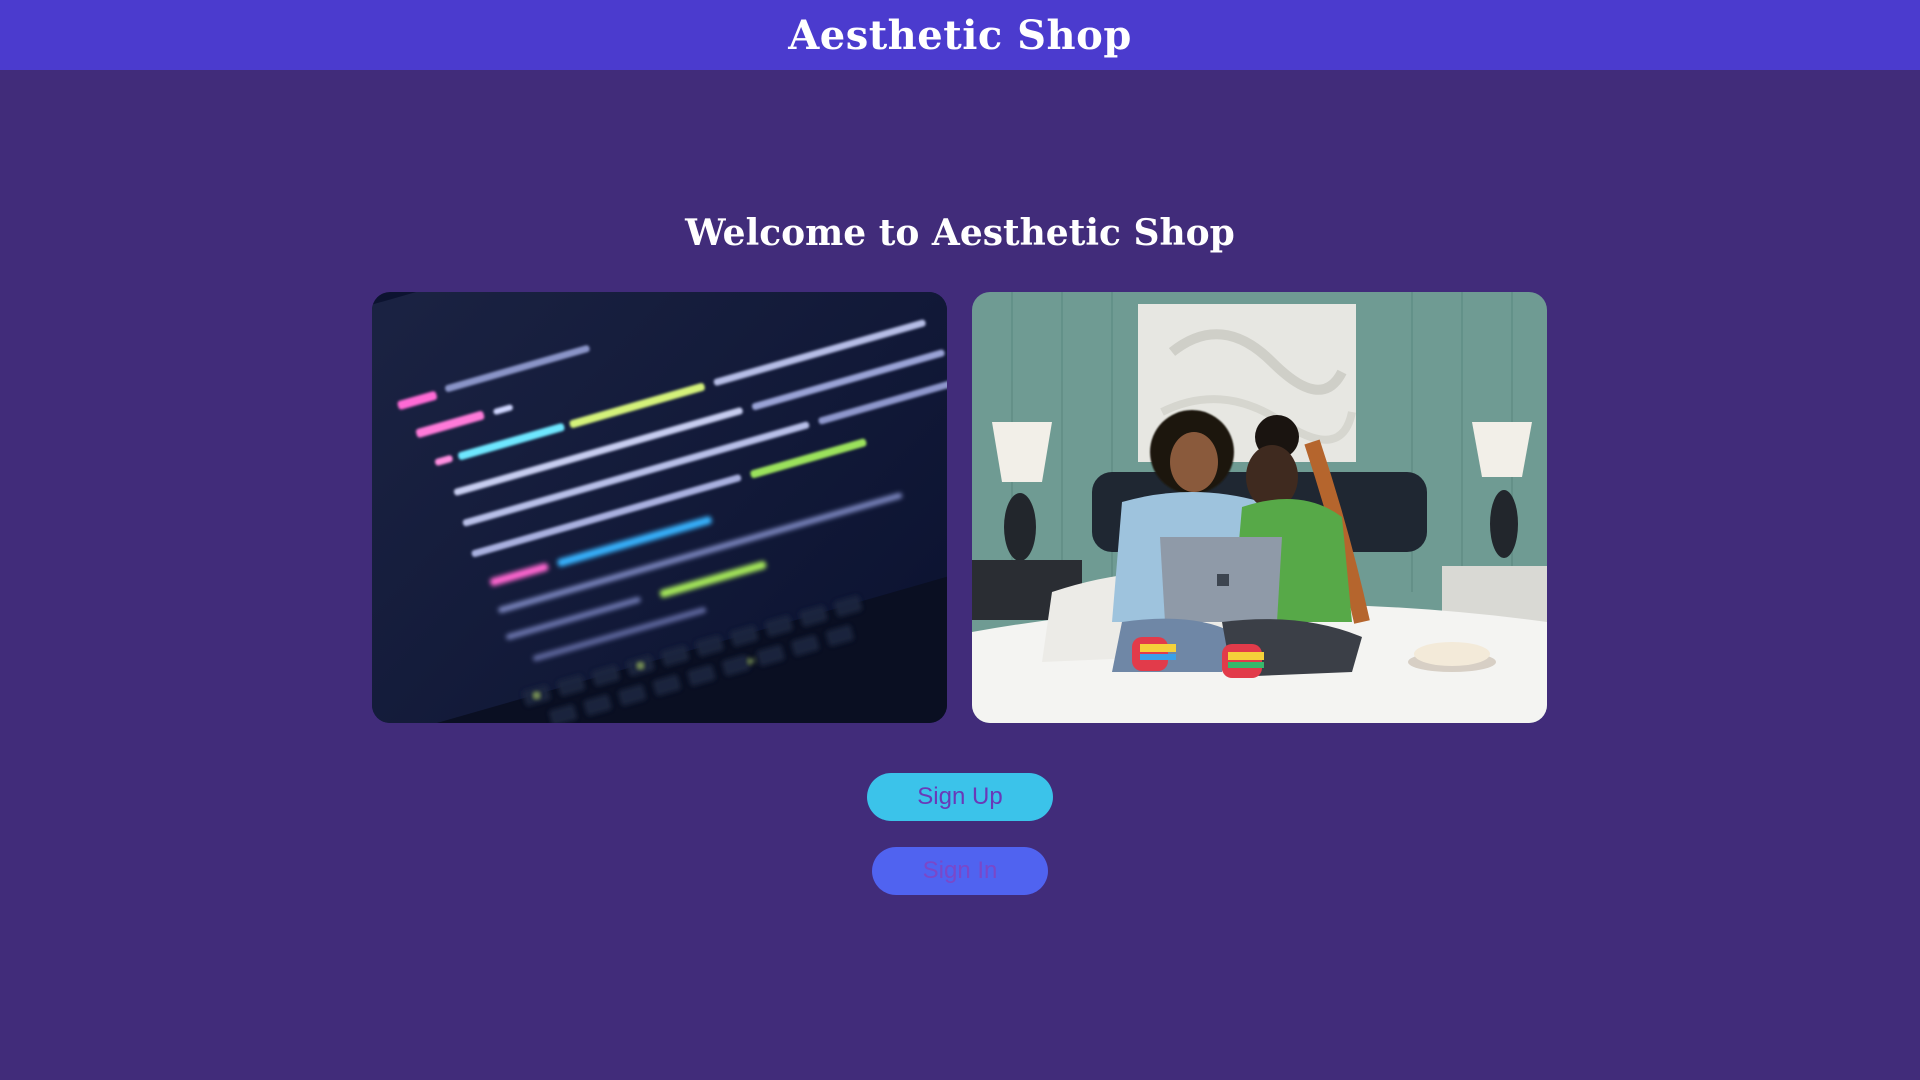  Describe the element at coordinates (960, 871) in the screenshot. I see `sign-in-button: Sign In` at that location.